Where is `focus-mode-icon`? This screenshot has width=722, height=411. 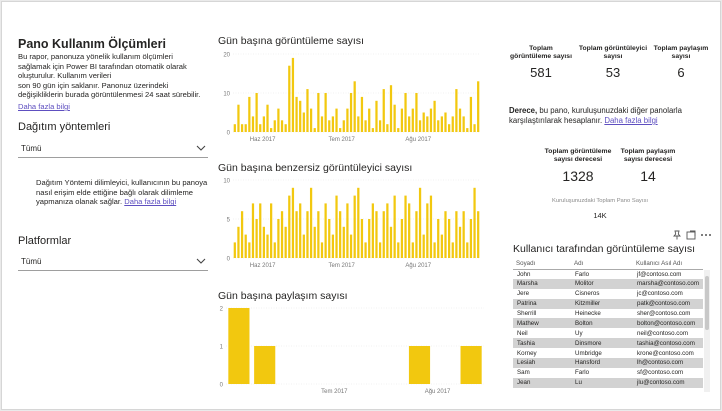
focus-mode-icon is located at coordinates (691, 235).